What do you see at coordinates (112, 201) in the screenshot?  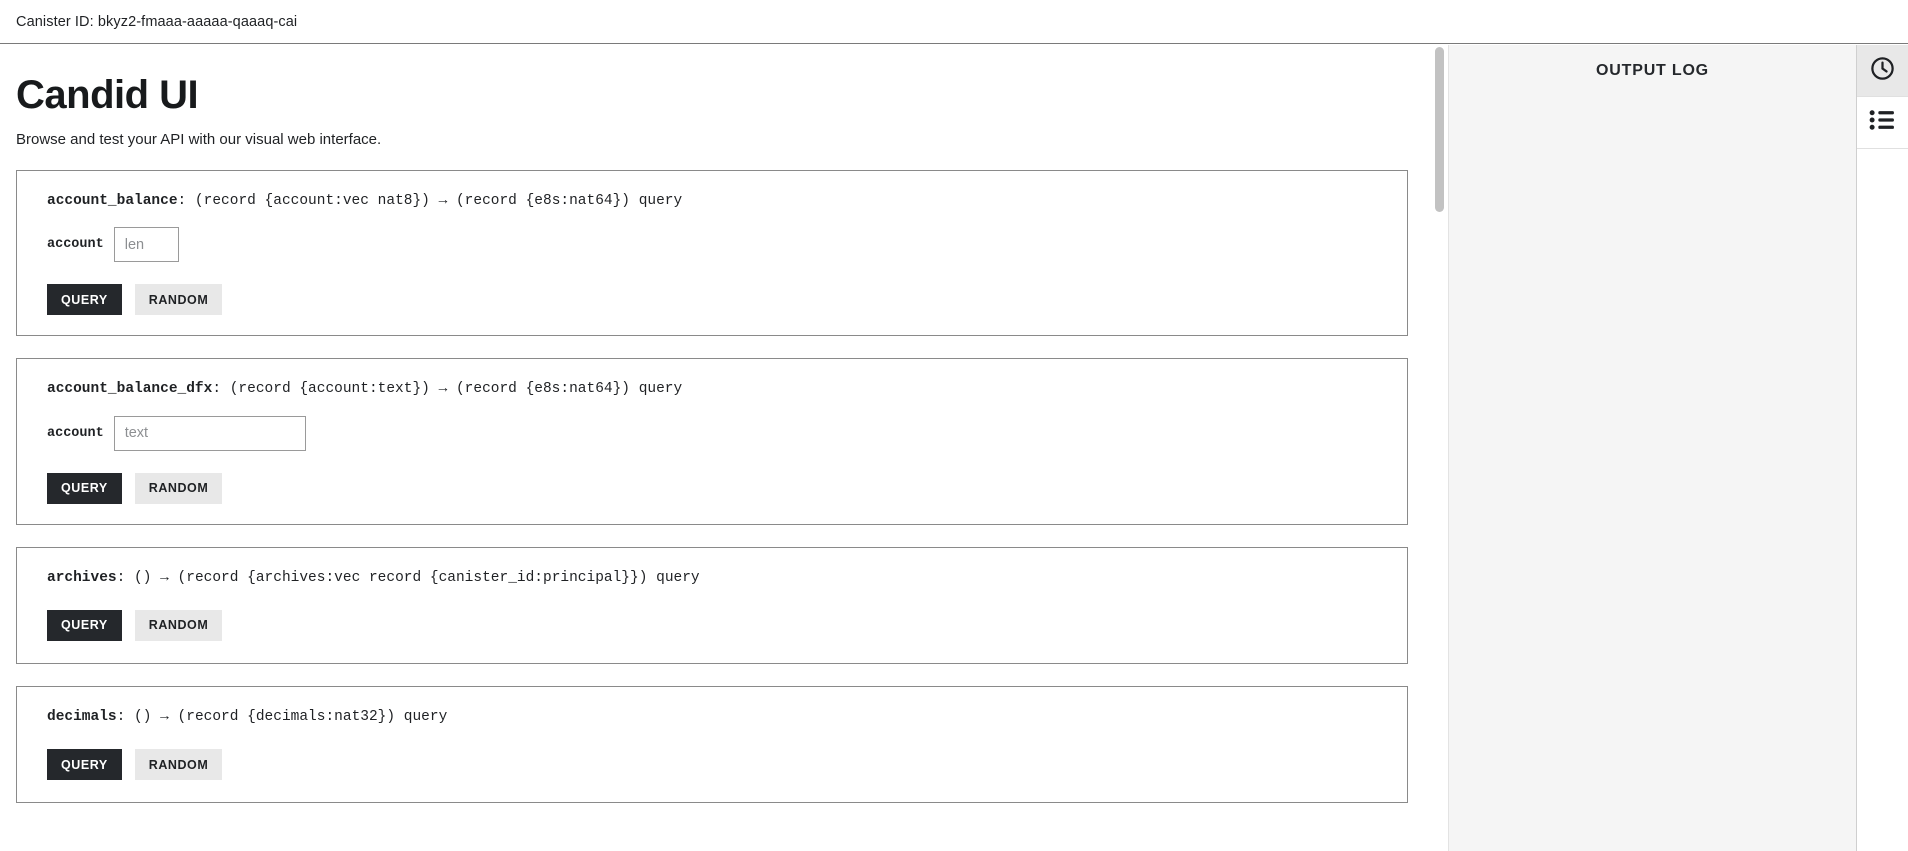 I see `method-name: account_balance` at bounding box center [112, 201].